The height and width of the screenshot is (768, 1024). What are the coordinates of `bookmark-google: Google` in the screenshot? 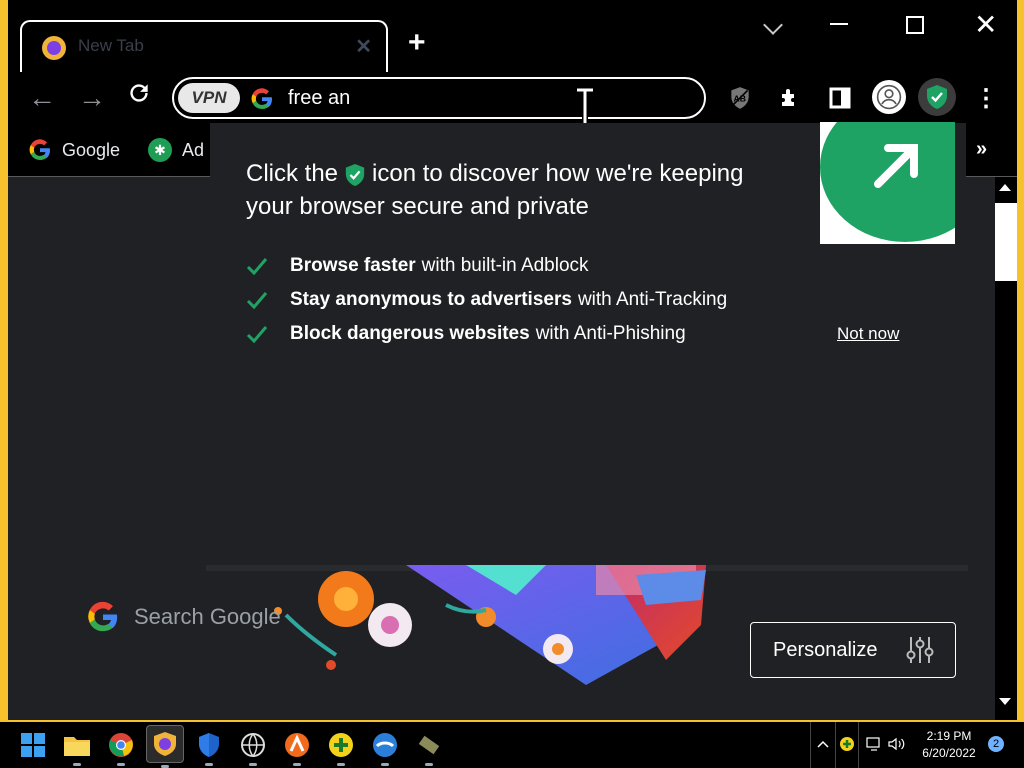 It's located at (74, 150).